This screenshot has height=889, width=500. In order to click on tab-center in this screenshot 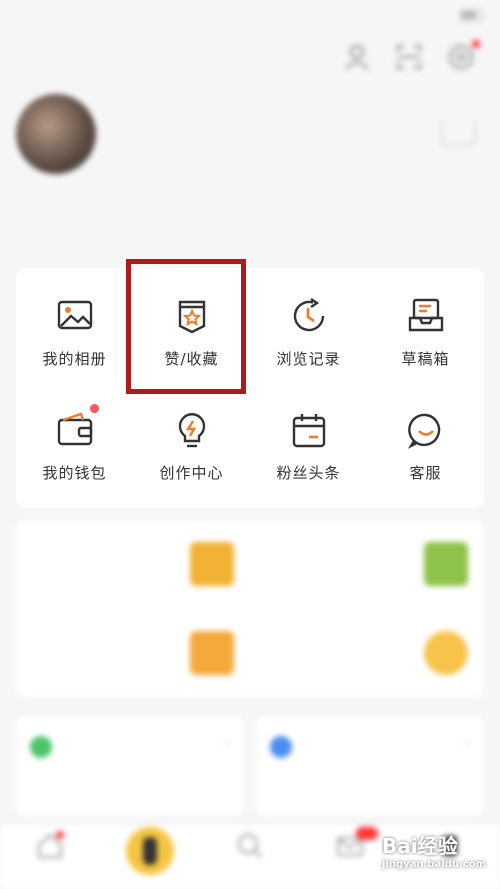, I will do `click(150, 857)`.